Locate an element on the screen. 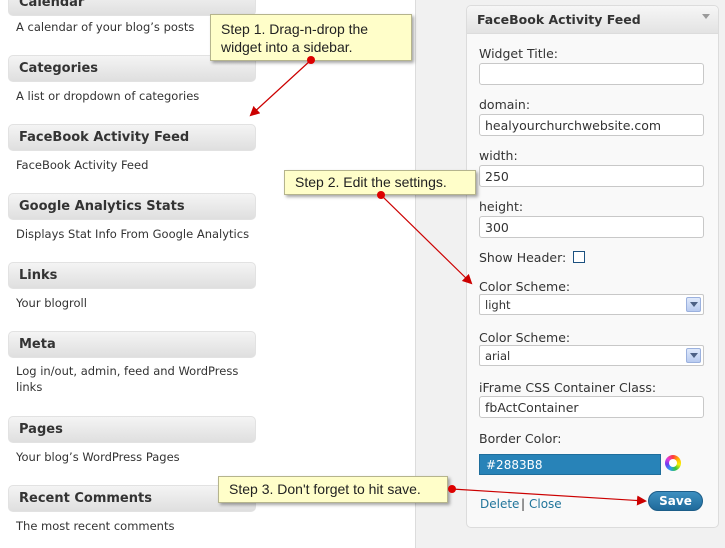 This screenshot has width=725, height=548. arrow-step3 is located at coordinates (549, 497).